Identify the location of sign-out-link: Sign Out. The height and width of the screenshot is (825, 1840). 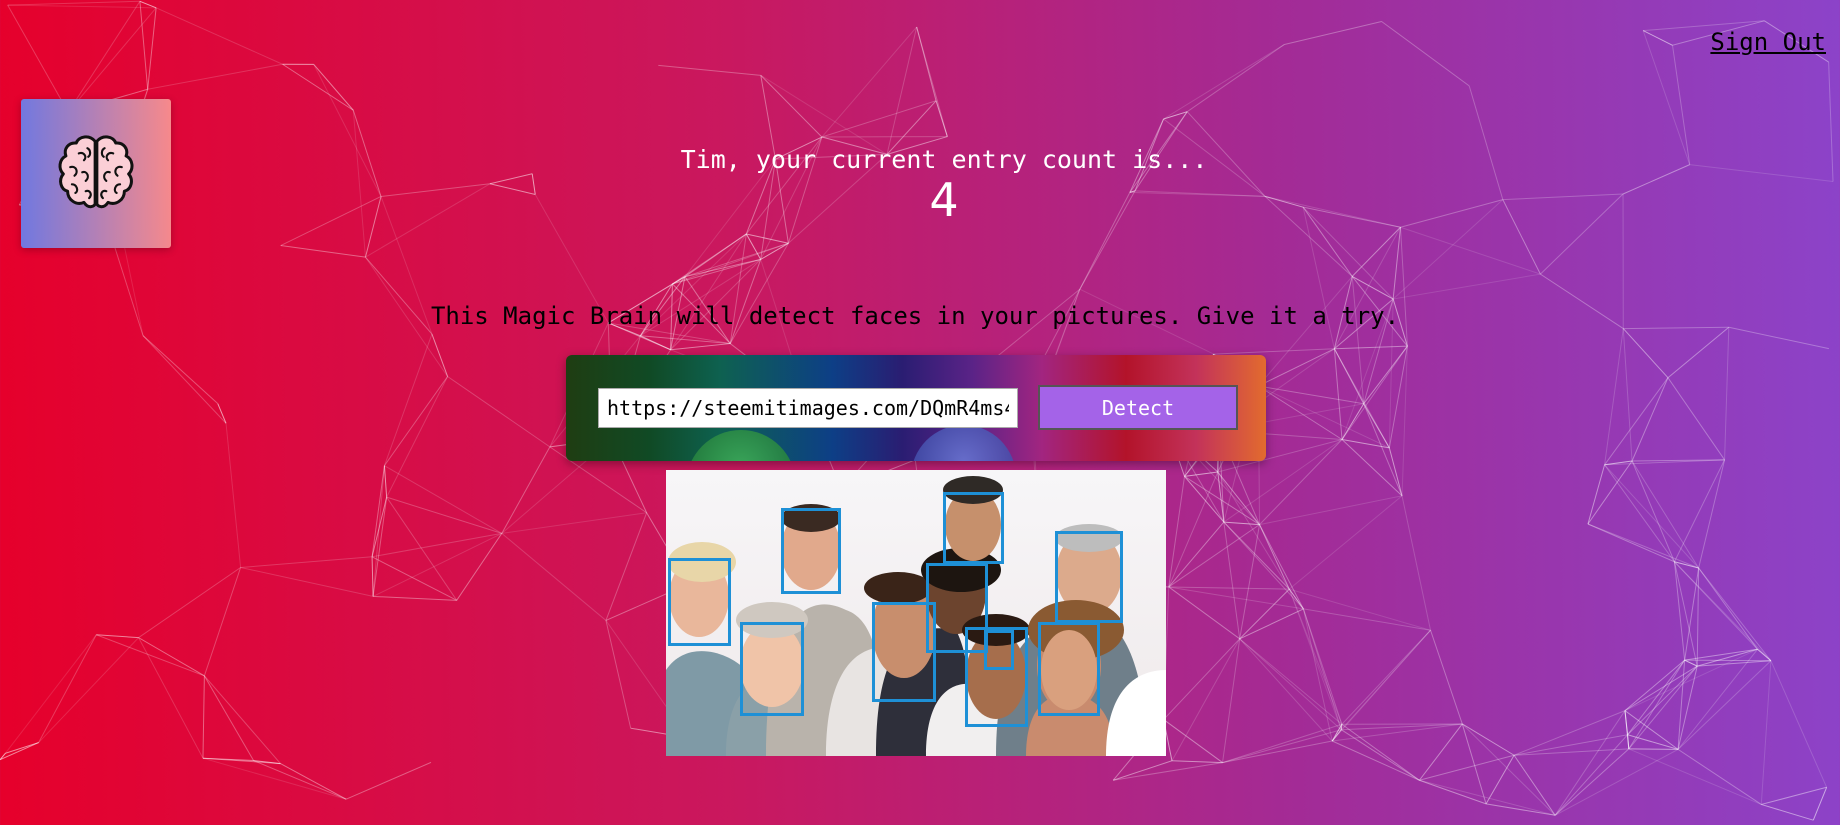
(1768, 42).